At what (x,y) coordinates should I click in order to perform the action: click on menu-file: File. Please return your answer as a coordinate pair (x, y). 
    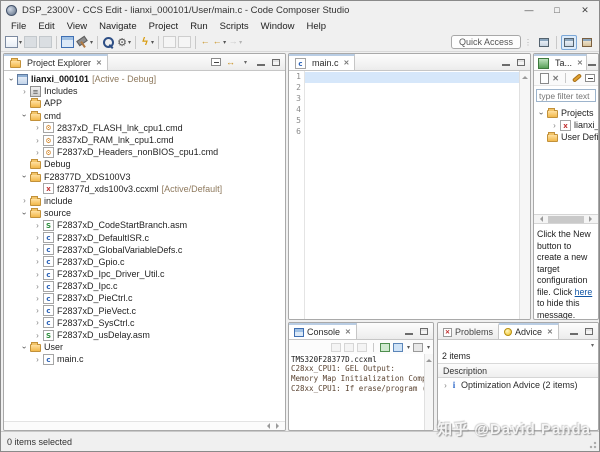
    Looking at the image, I should click on (18, 26).